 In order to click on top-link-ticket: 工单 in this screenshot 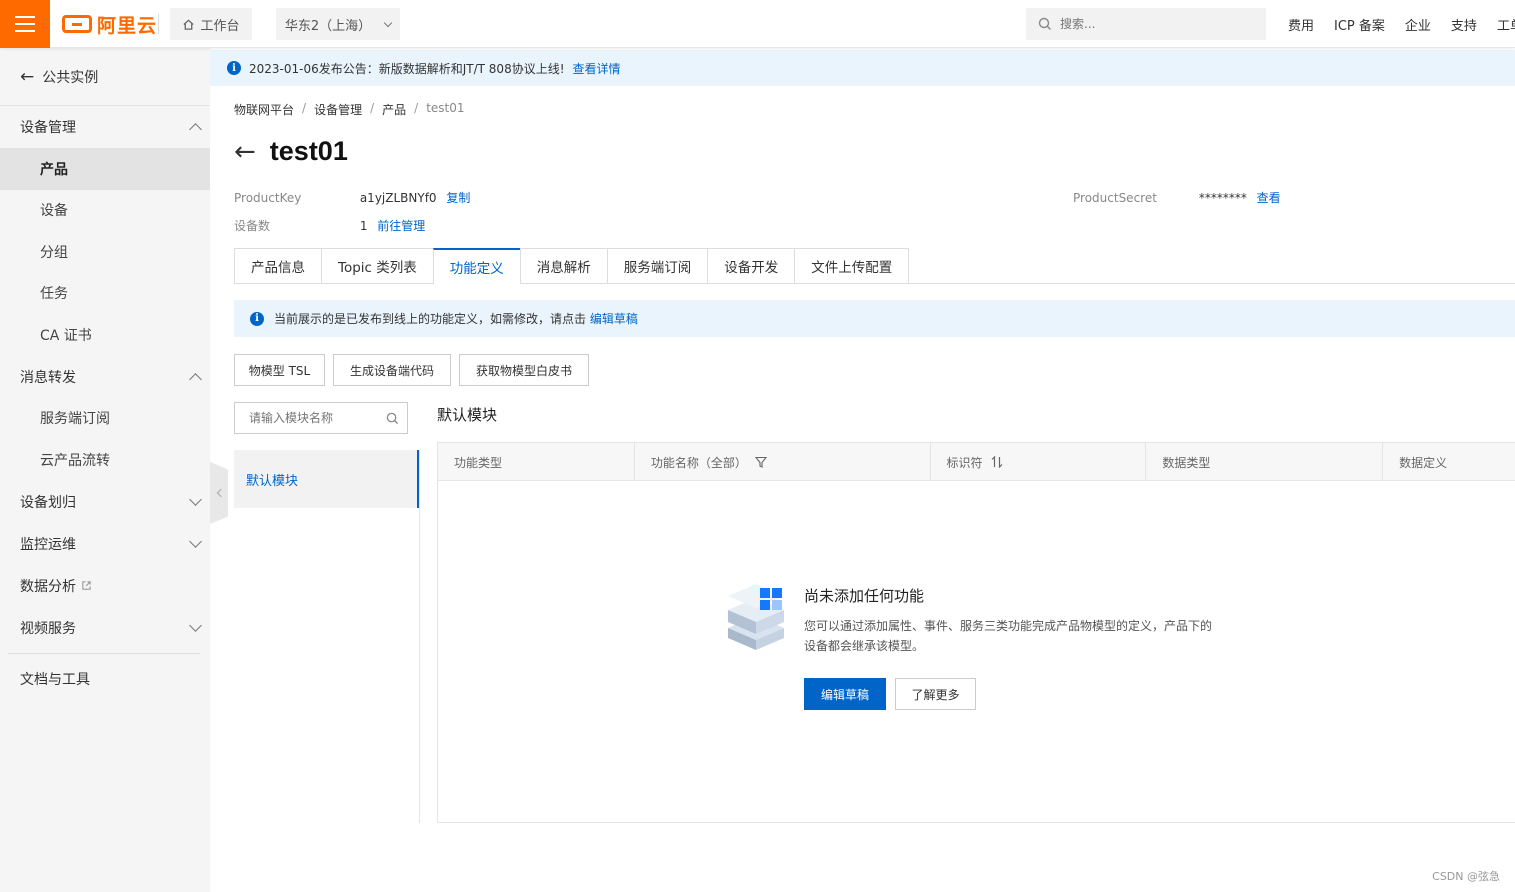, I will do `click(1506, 24)`.